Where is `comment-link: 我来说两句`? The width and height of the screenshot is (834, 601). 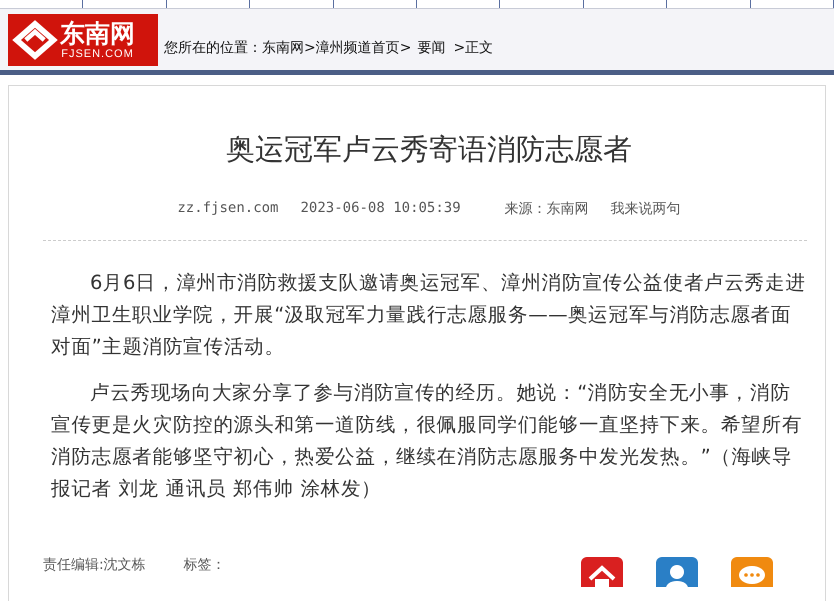 comment-link: 我来说两句 is located at coordinates (645, 209).